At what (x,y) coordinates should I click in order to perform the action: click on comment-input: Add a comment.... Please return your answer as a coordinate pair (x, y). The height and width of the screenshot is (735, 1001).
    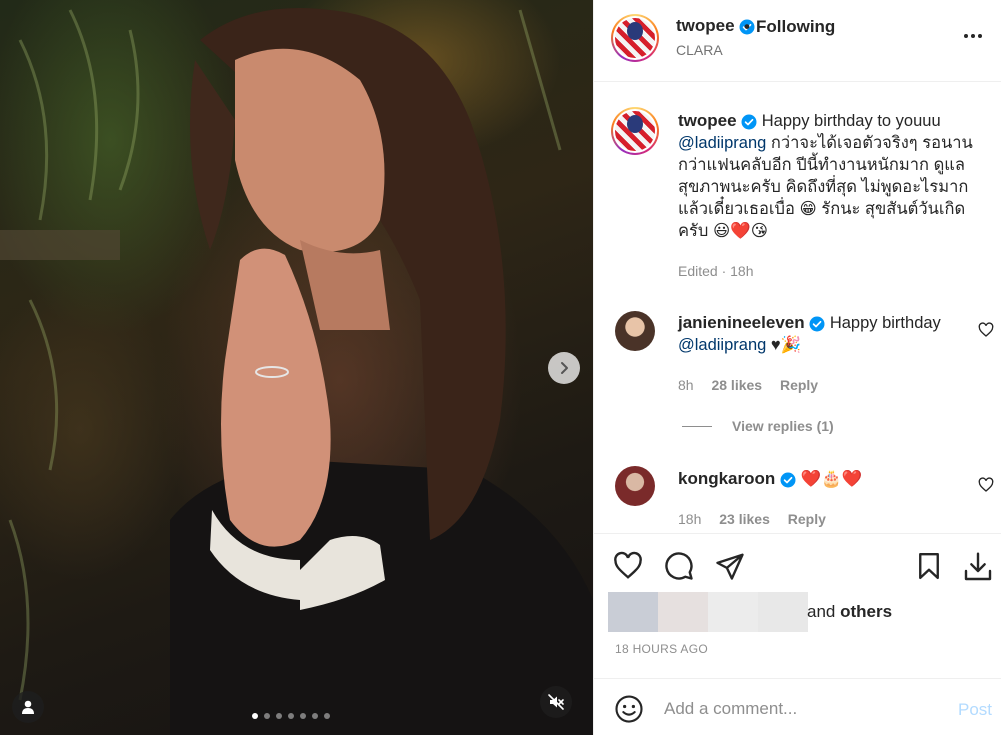
    Looking at the image, I should click on (730, 709).